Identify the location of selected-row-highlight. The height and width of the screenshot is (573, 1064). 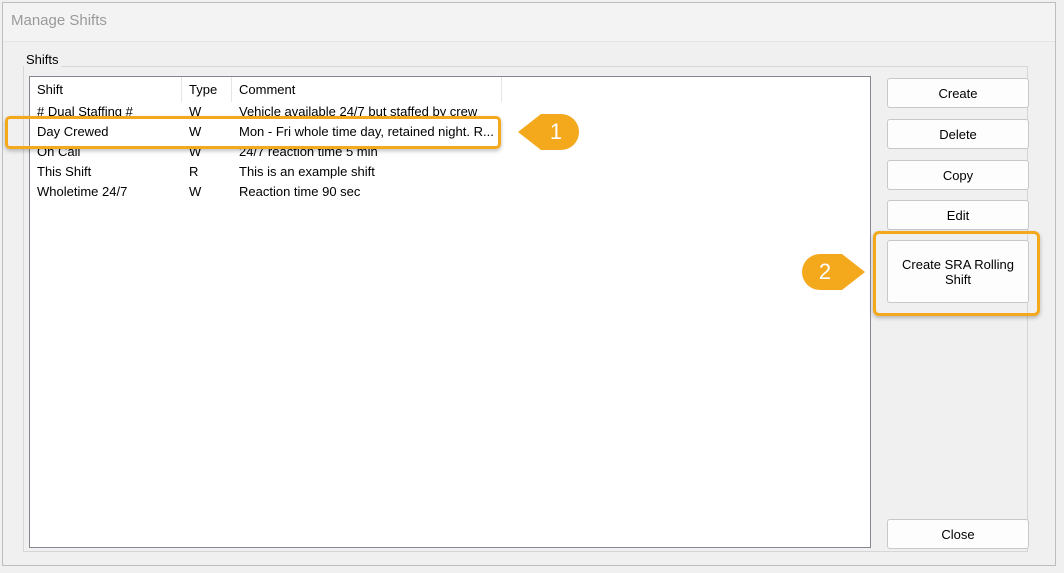
(253, 132).